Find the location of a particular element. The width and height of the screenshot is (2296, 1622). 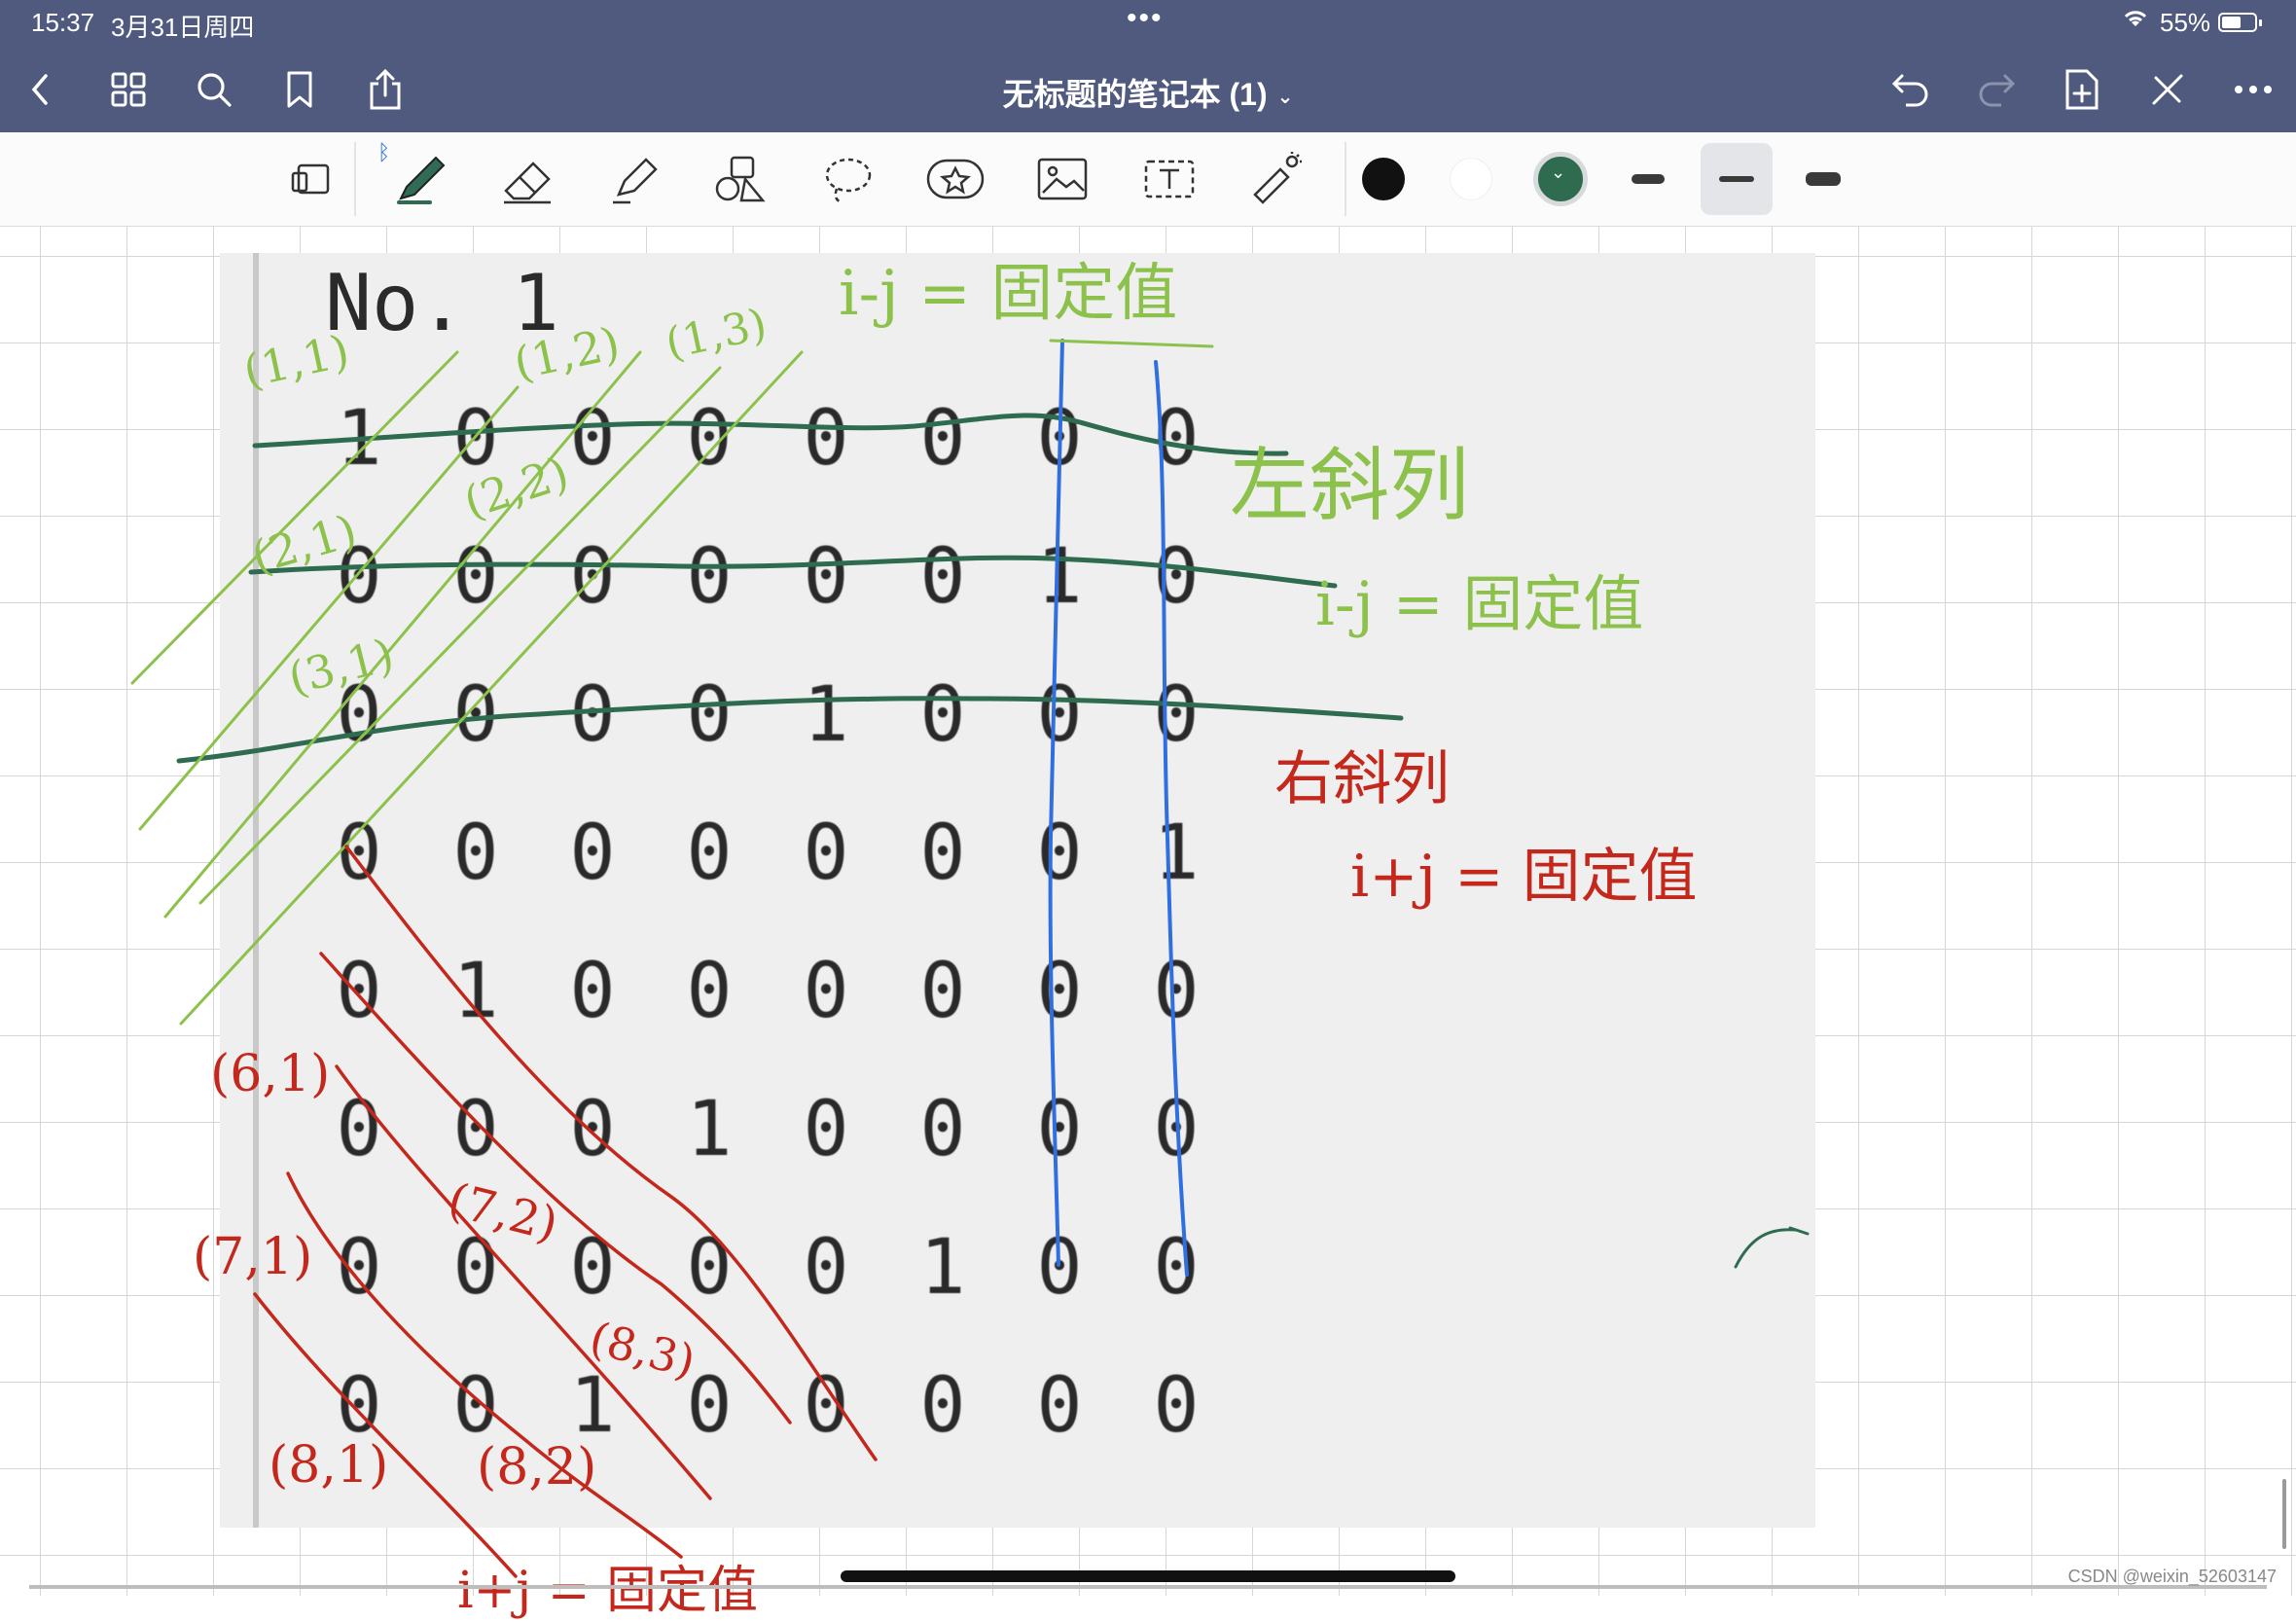

color-swatch-green-selected: ⌄ is located at coordinates (1560, 179).